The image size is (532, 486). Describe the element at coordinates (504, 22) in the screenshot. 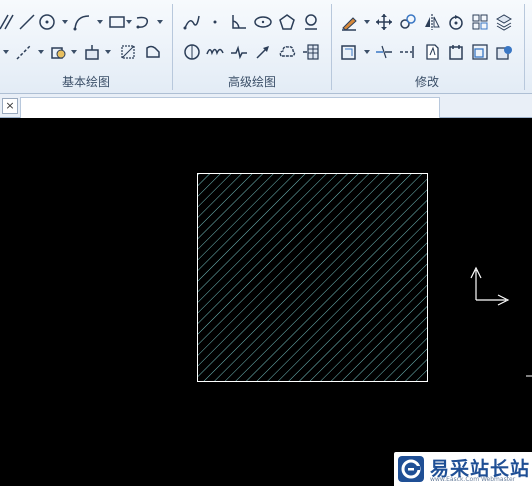

I see `layers-stack-icon` at that location.